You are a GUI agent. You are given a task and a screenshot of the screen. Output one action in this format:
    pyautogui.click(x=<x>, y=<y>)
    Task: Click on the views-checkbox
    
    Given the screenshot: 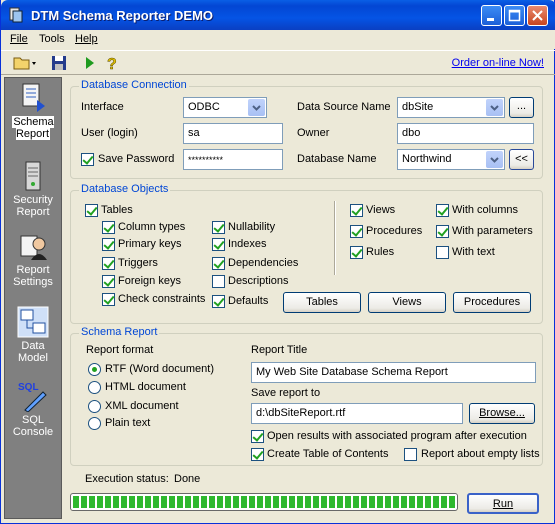 What is the action you would take?
    pyautogui.click(x=356, y=210)
    